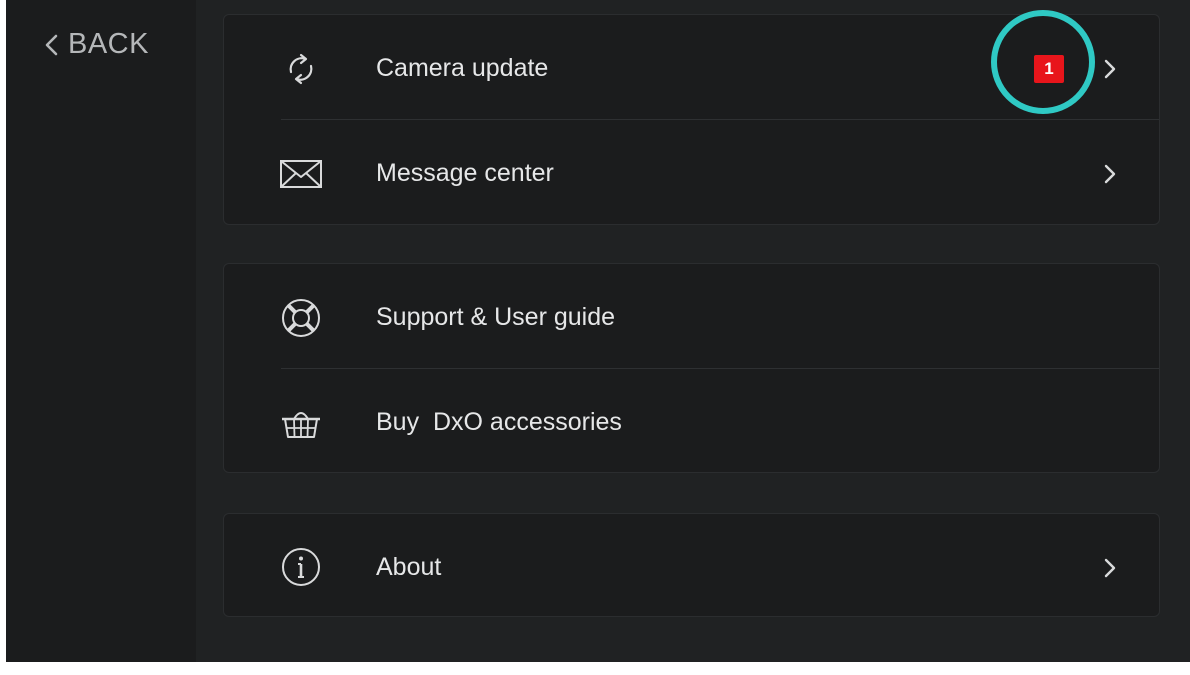  I want to click on highlight-ring, so click(1043, 62).